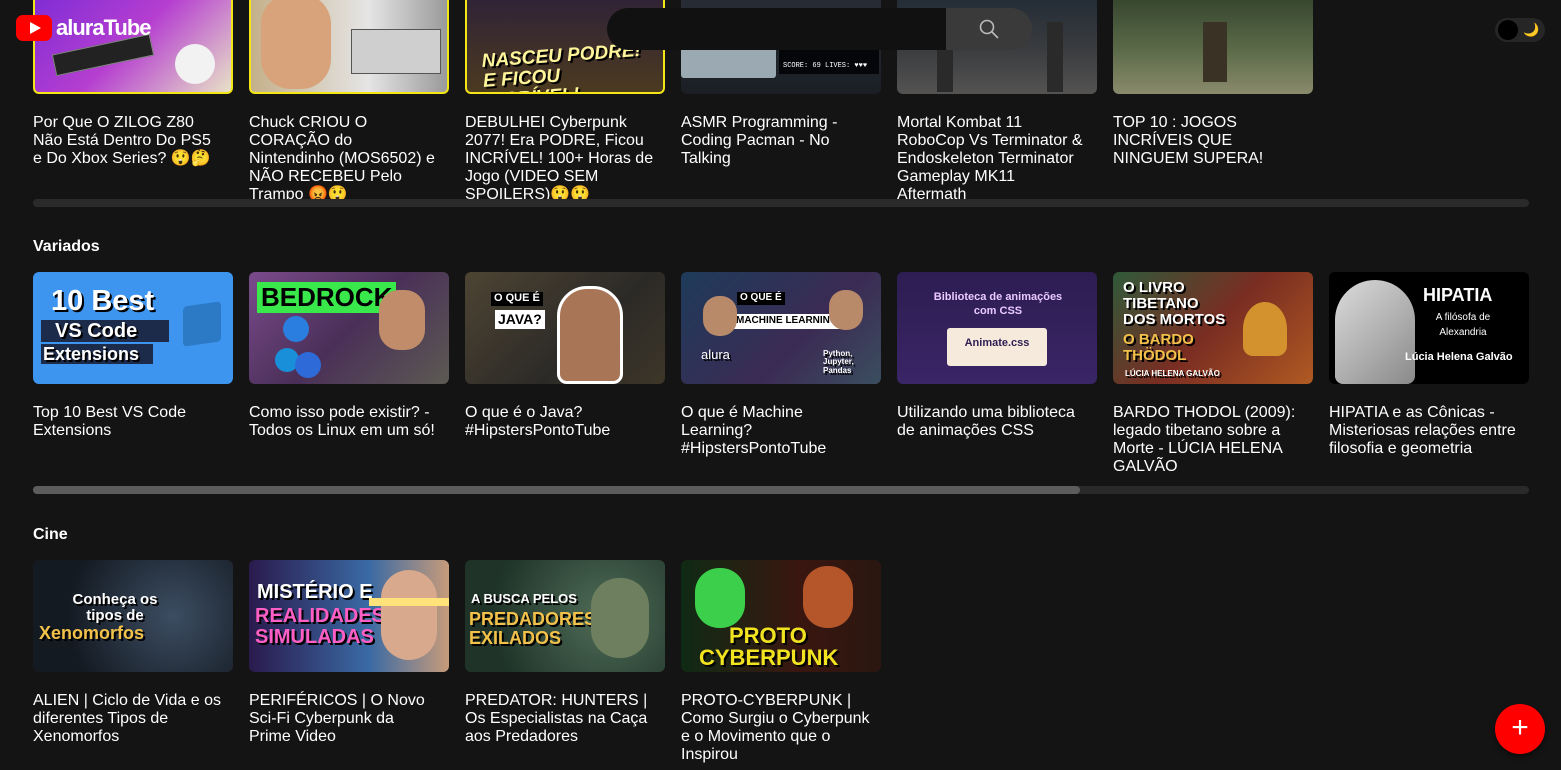 The height and width of the screenshot is (770, 1561). Describe the element at coordinates (308, 365) in the screenshot. I see `fedora-logo-icon` at that location.